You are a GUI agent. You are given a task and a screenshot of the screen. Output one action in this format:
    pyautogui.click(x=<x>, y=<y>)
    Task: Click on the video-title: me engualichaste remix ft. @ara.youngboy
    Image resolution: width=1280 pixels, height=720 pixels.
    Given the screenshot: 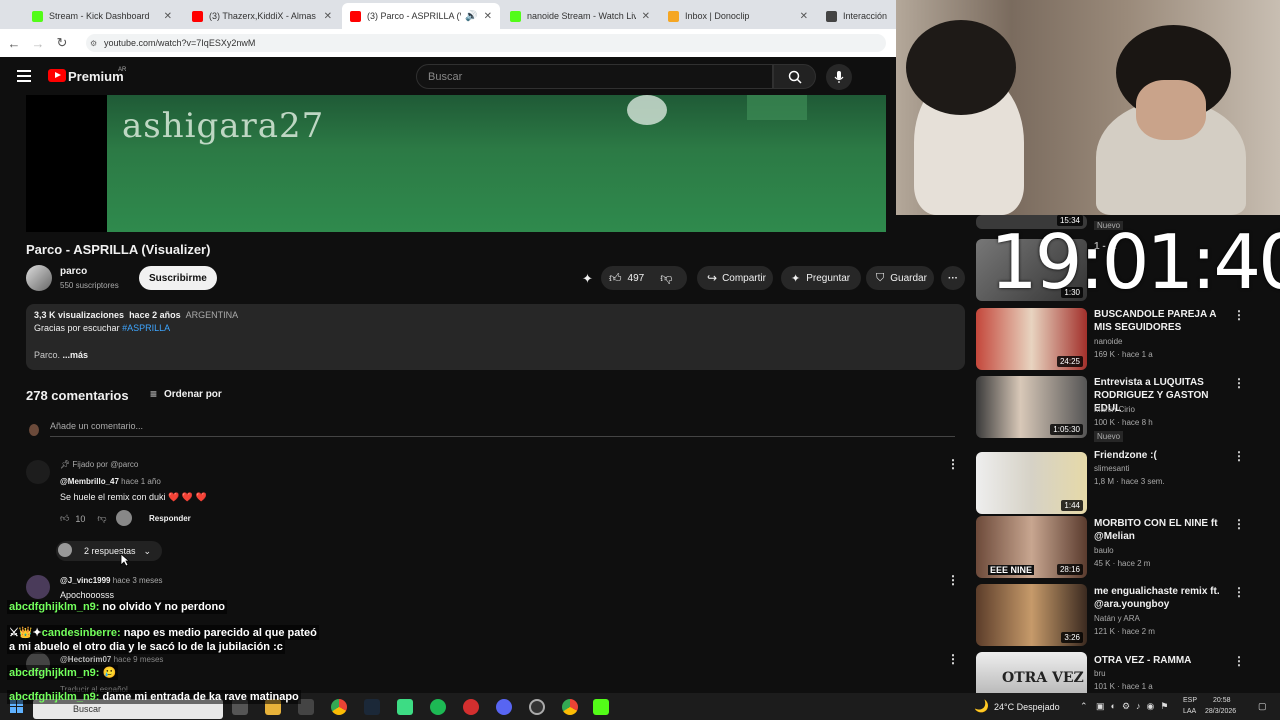 What is the action you would take?
    pyautogui.click(x=1161, y=598)
    